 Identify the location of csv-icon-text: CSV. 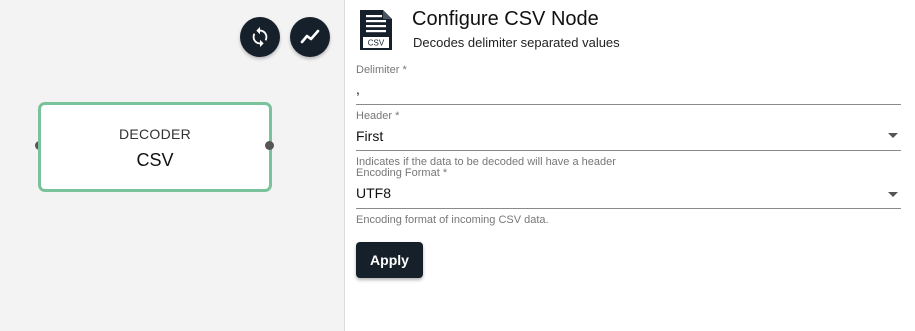
(376, 43).